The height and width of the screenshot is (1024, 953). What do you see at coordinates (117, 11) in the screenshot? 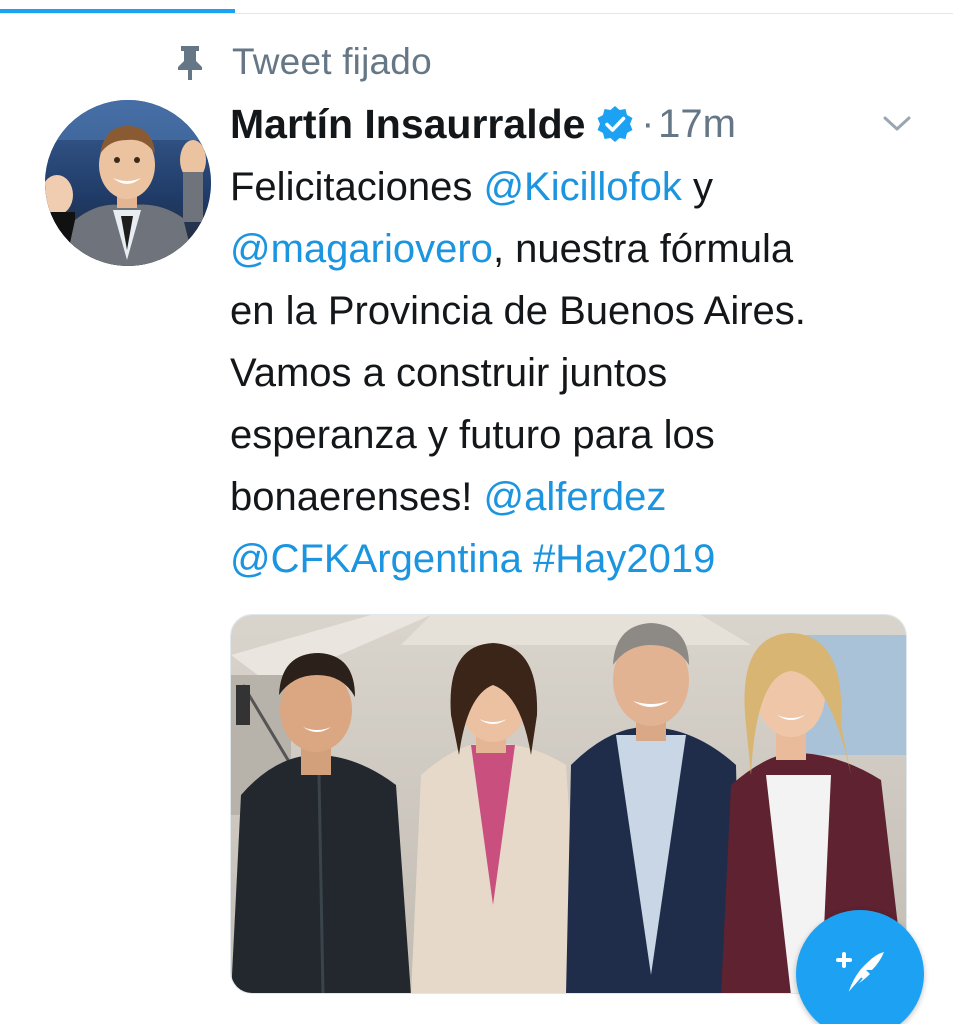
I see `active-tab-indicator` at bounding box center [117, 11].